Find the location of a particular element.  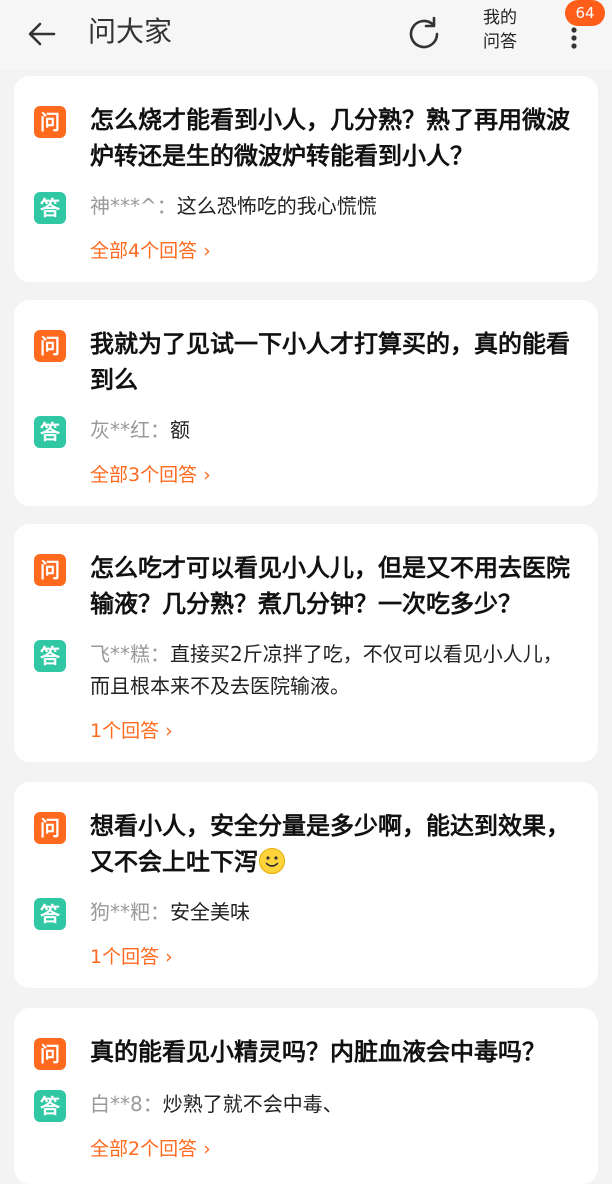

all-answers-link: 全部2个回答 › is located at coordinates (150, 1149).